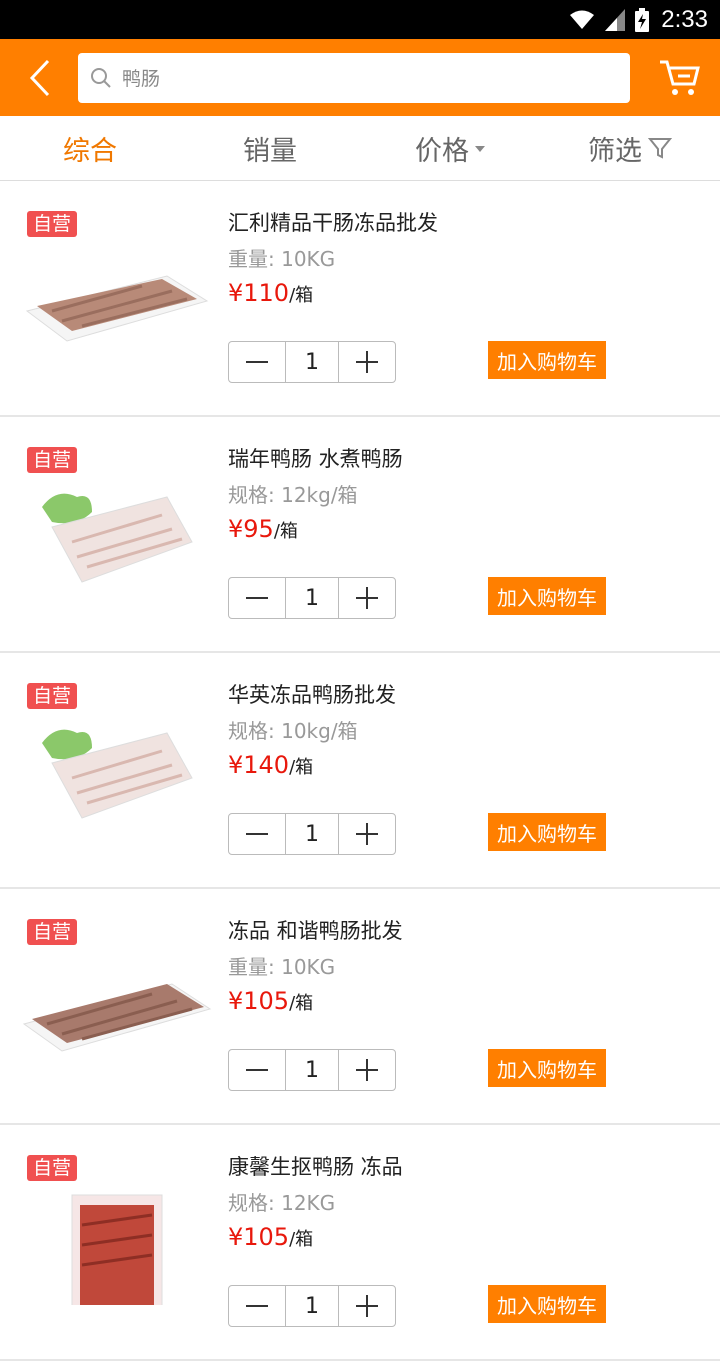 This screenshot has height=1361, width=720. Describe the element at coordinates (480, 149) in the screenshot. I see `caret-down-icon` at that location.